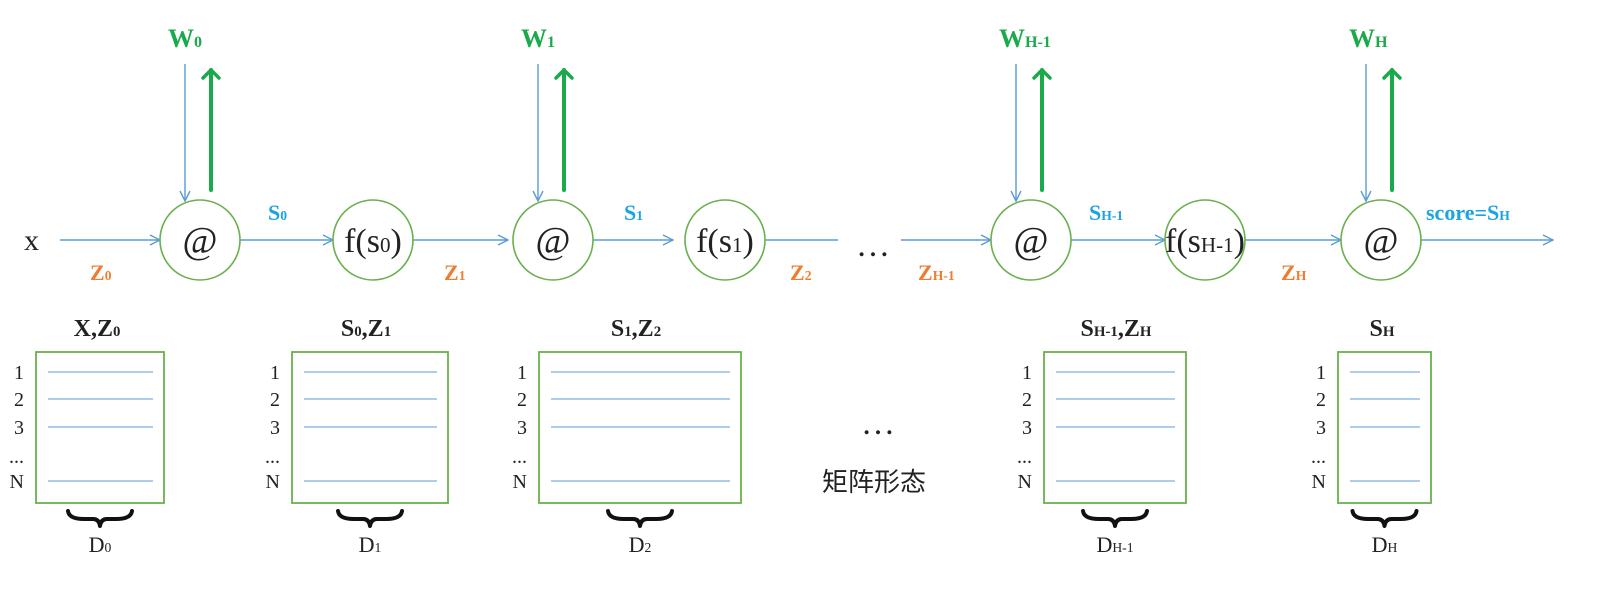 The height and width of the screenshot is (589, 1603). What do you see at coordinates (1102, 436) in the screenshot?
I see `matrix-block: 1 2 3... N SH-1,ZH DH-1` at bounding box center [1102, 436].